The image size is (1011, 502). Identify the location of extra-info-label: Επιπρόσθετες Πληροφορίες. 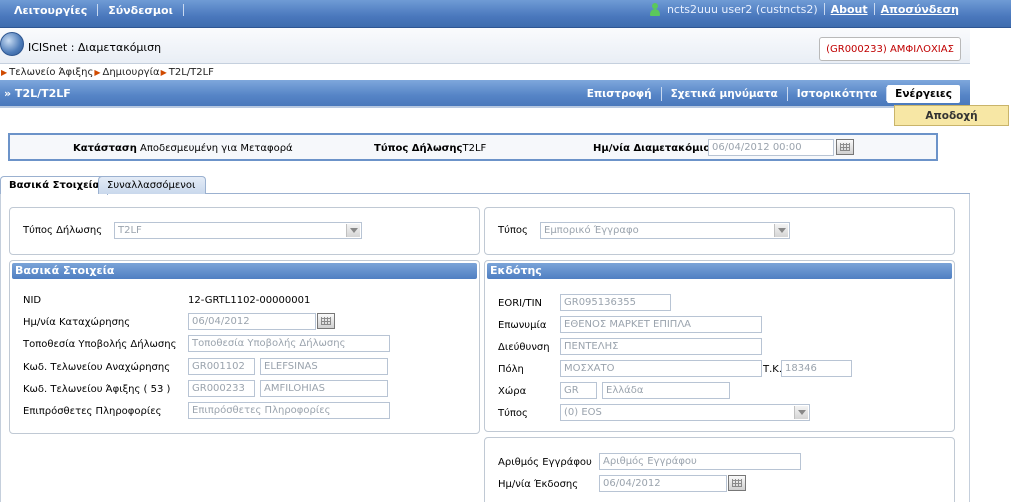
(92, 411).